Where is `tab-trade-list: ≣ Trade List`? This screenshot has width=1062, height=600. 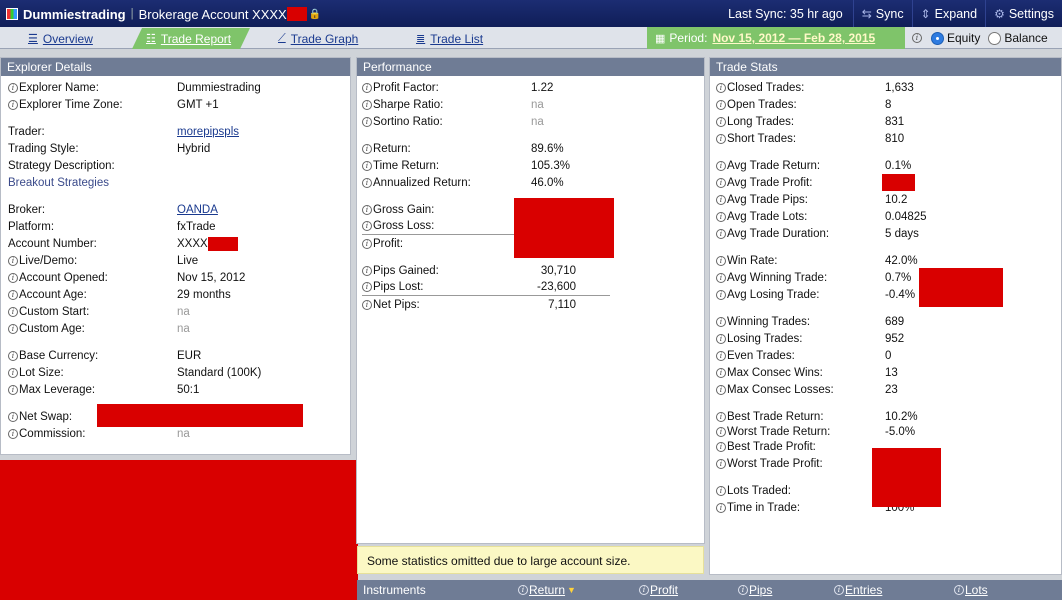
tab-trade-list: ≣ Trade List is located at coordinates (449, 38).